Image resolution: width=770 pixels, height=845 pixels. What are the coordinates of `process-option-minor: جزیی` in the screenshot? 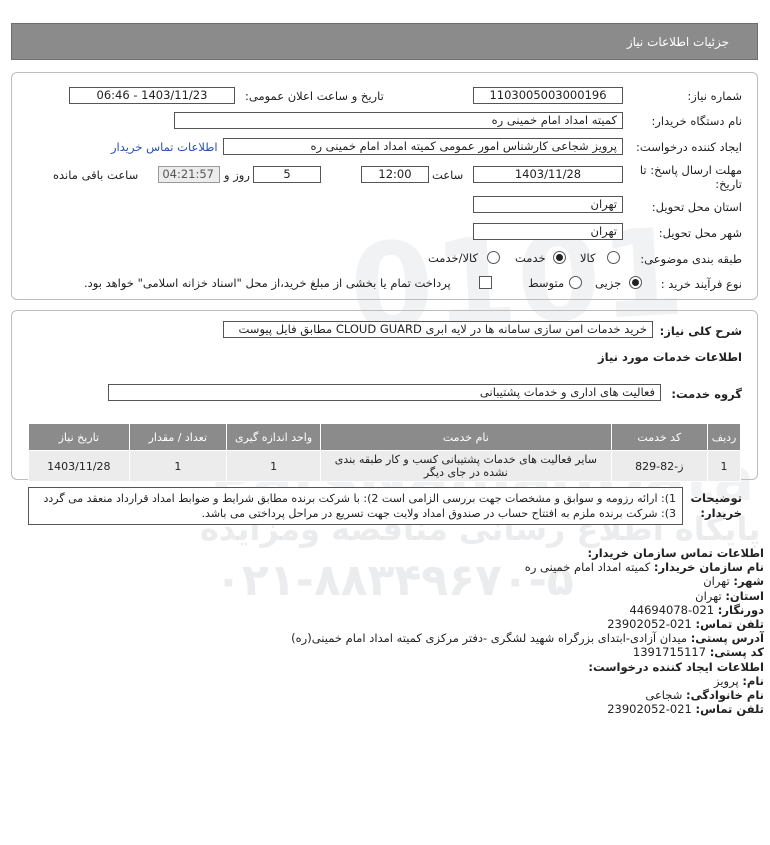 It's located at (608, 283).